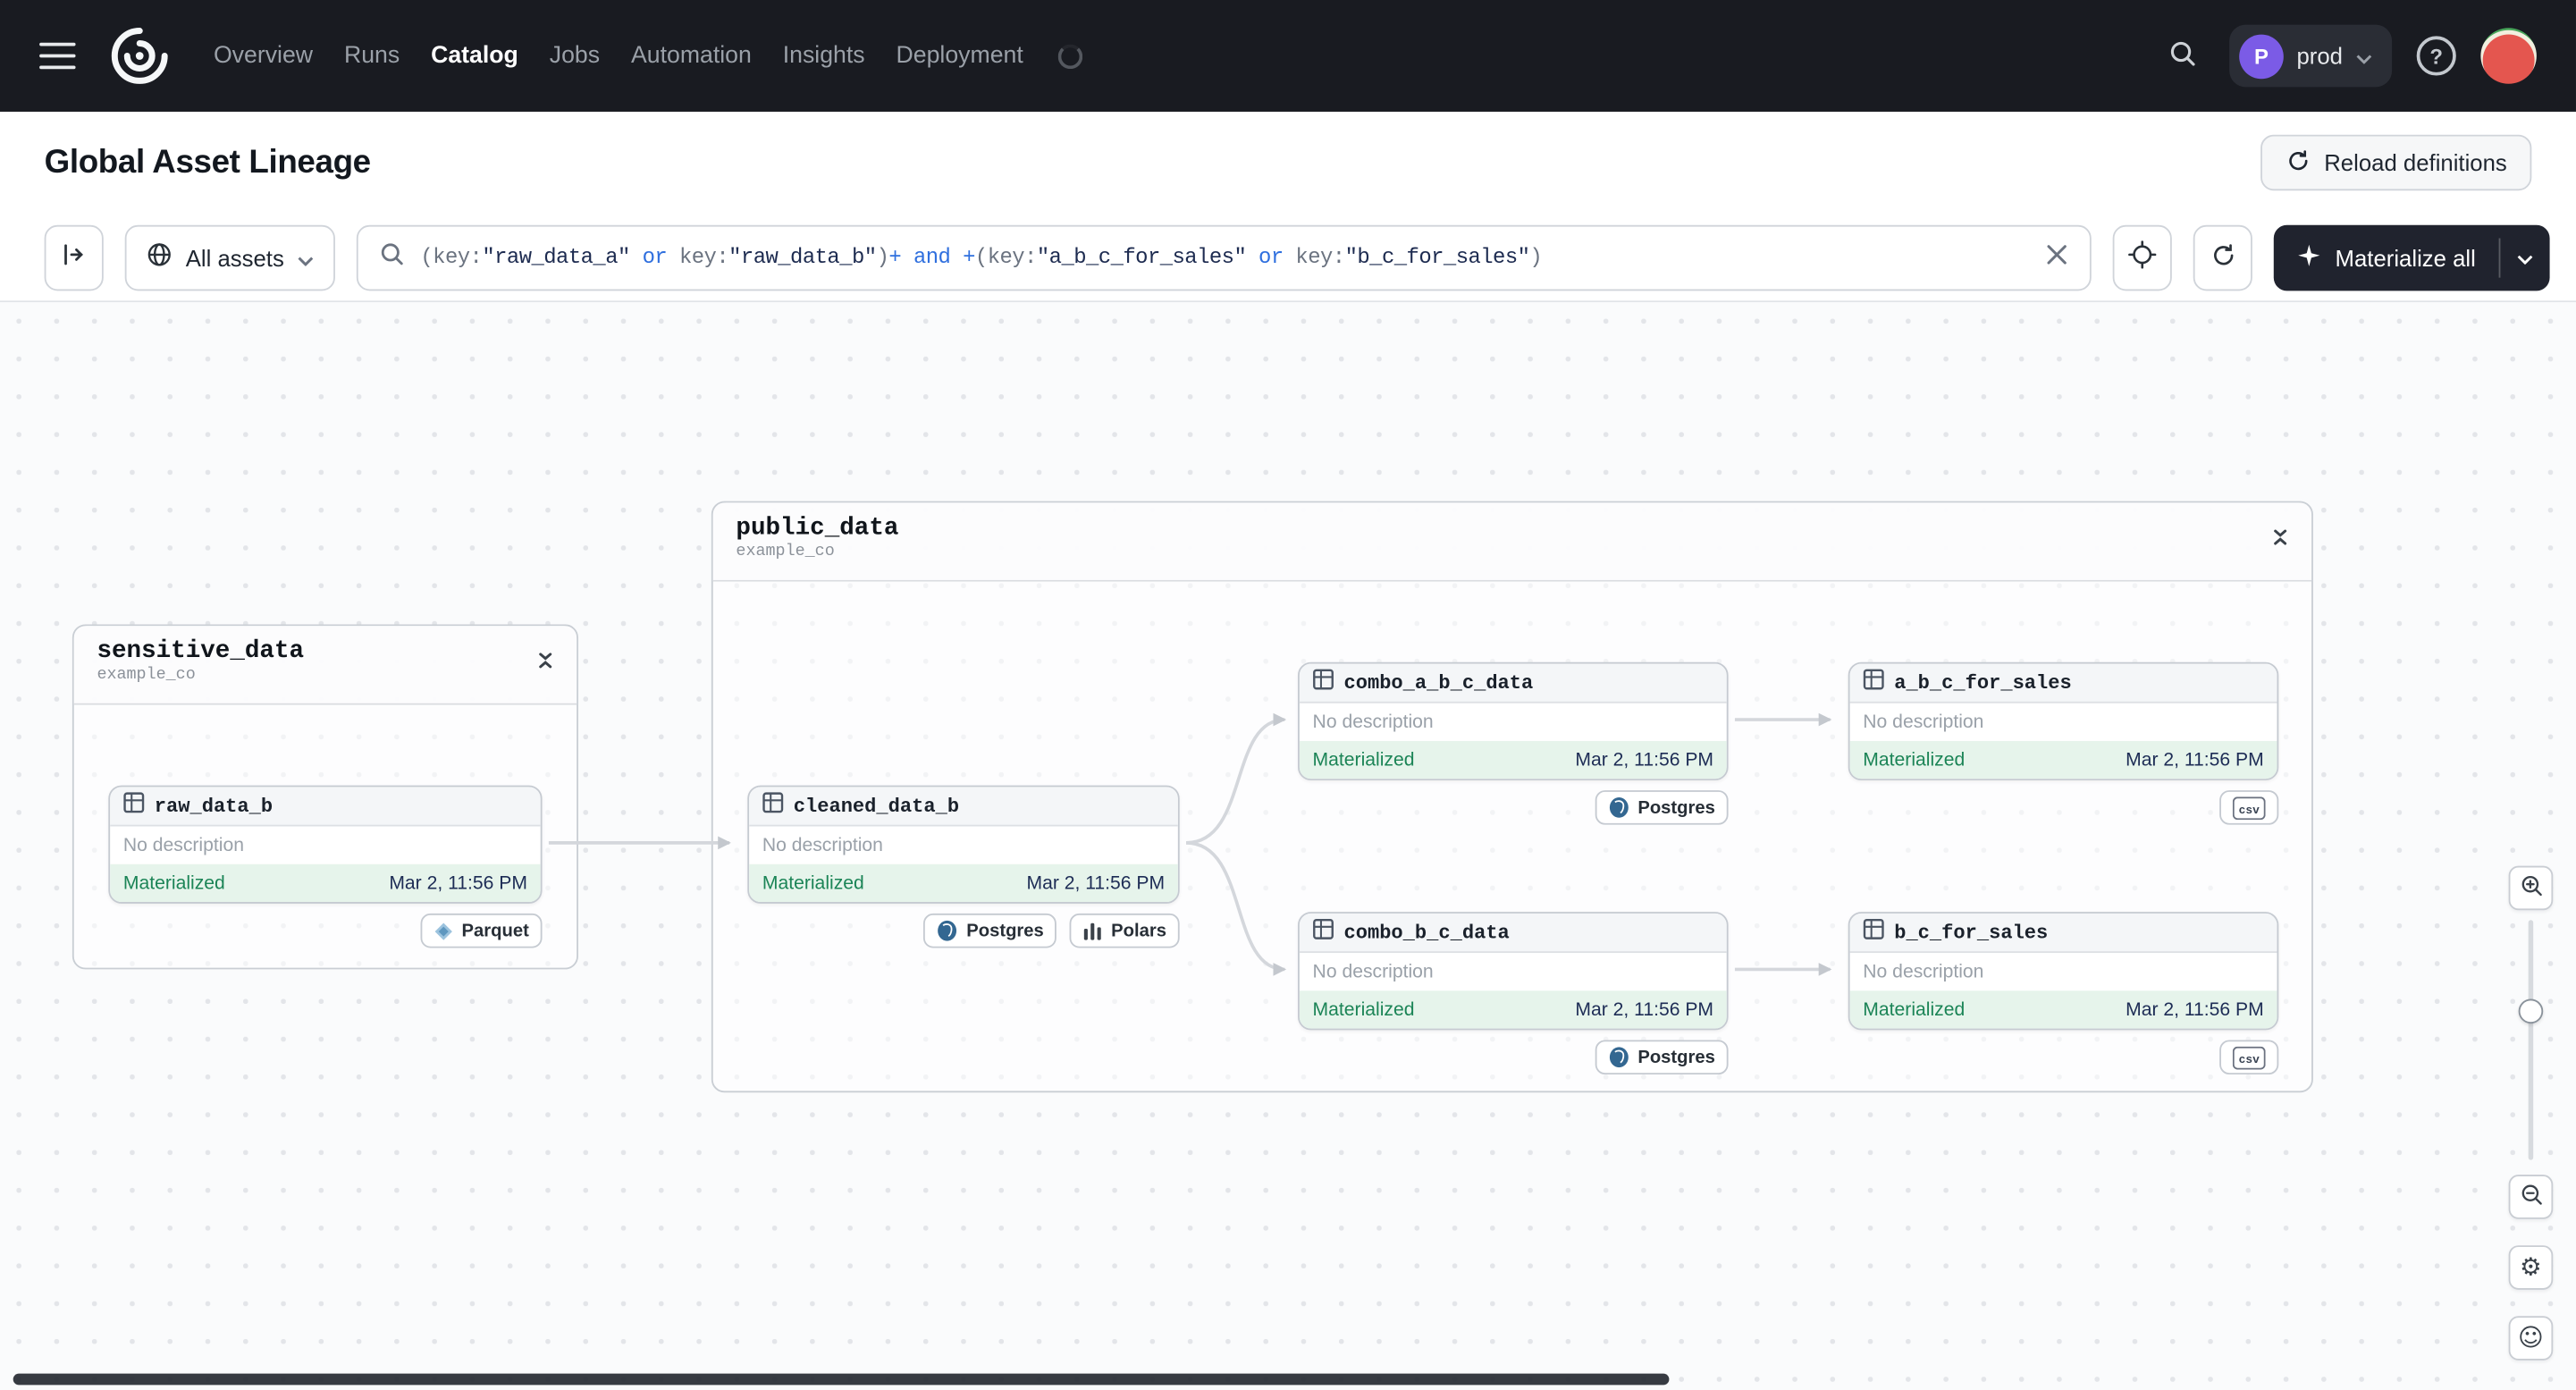 This screenshot has height=1390, width=2576. Describe the element at coordinates (691, 56) in the screenshot. I see `nav-item-automation: Automation` at that location.